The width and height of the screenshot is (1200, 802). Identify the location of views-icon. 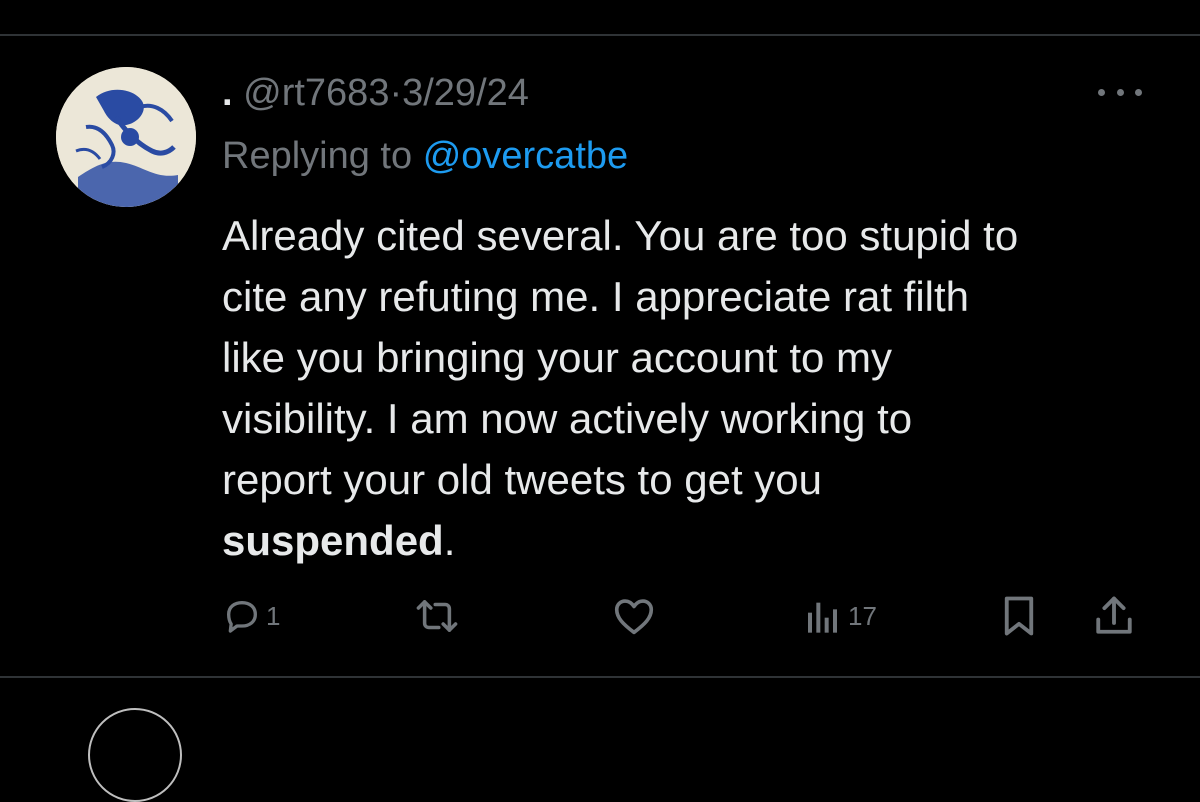
(822, 617).